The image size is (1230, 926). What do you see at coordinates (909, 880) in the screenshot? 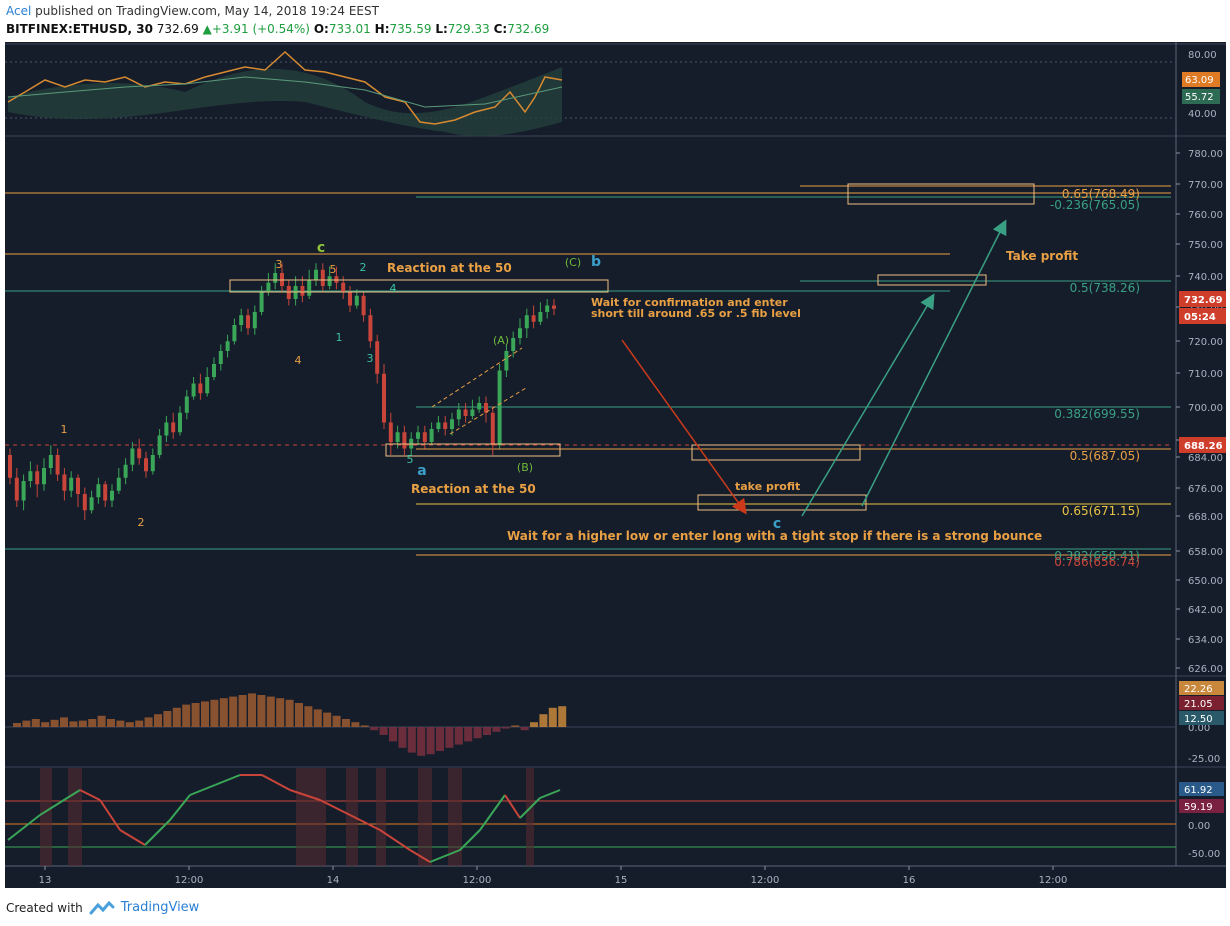
I see `time-tick-label: 16` at bounding box center [909, 880].